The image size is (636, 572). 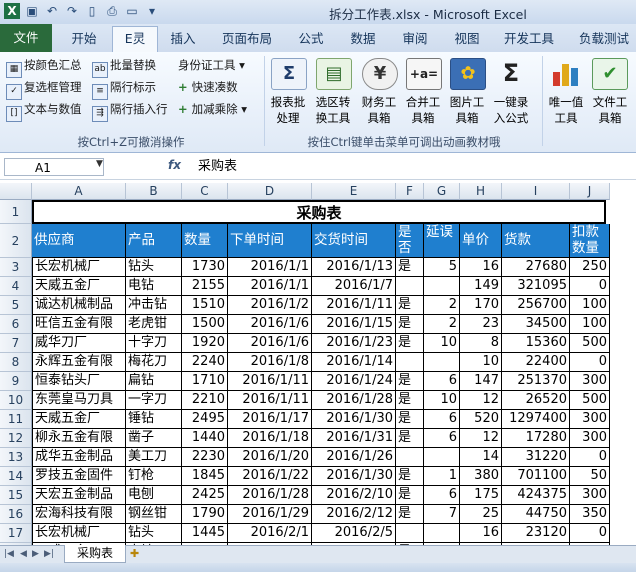 I want to click on column-title-cell: 是否, so click(x=410, y=241).